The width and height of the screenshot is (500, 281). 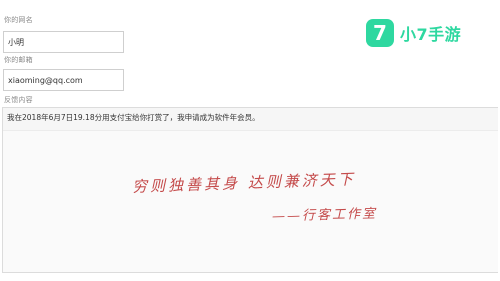 What do you see at coordinates (324, 215) in the screenshot?
I see `signature-studio: ——行客工作室` at bounding box center [324, 215].